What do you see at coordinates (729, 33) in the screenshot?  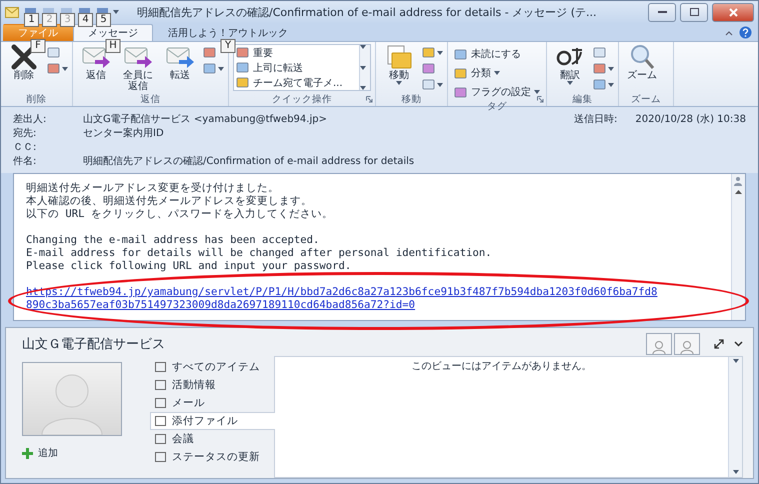 I see `collapse-ribbon-icon` at bounding box center [729, 33].